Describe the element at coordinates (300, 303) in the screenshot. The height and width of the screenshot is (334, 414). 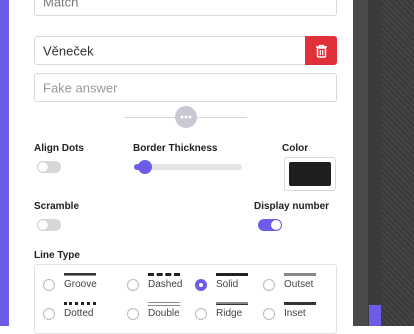
I see `line-sample-inset` at that location.